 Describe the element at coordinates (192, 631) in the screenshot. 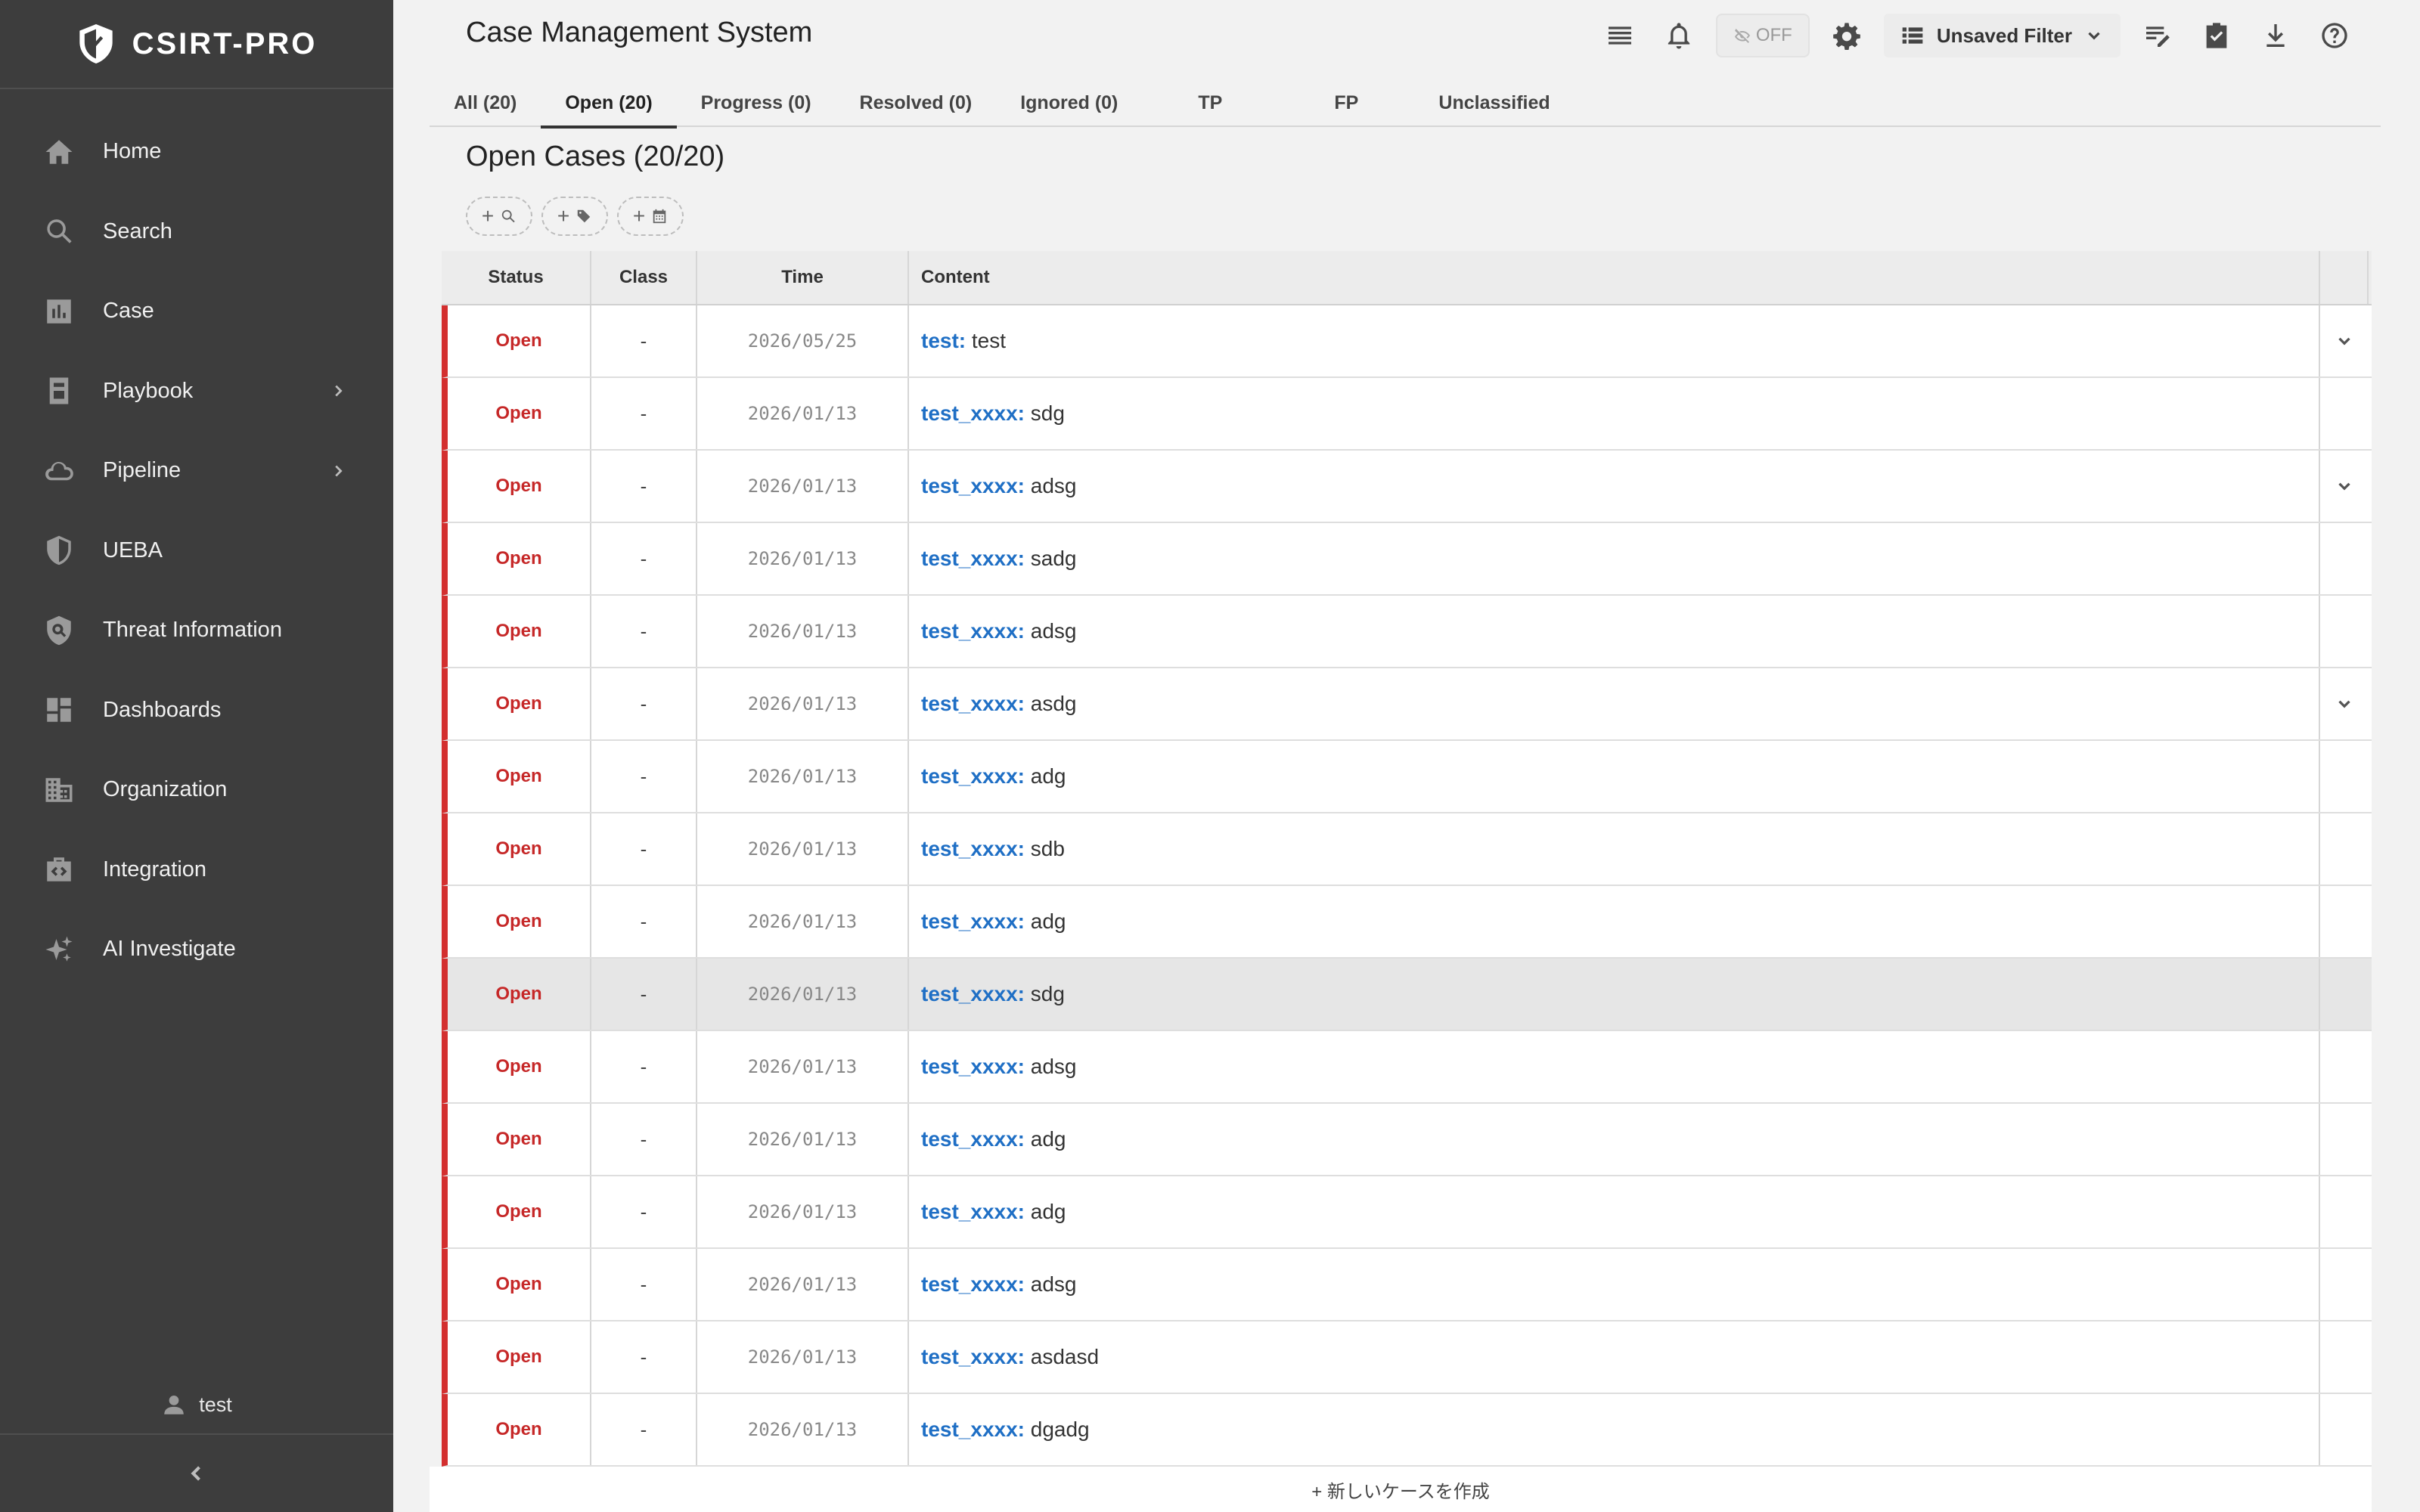

I see `sidebar-item-label: Threat Information` at that location.